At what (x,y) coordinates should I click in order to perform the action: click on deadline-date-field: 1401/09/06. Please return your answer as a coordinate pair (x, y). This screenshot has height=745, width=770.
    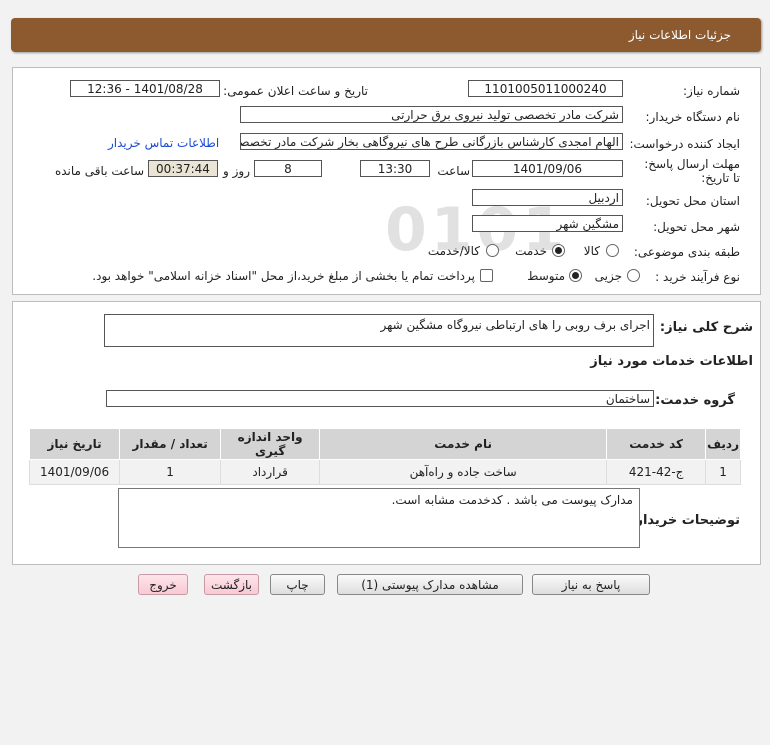
    Looking at the image, I should click on (547, 168).